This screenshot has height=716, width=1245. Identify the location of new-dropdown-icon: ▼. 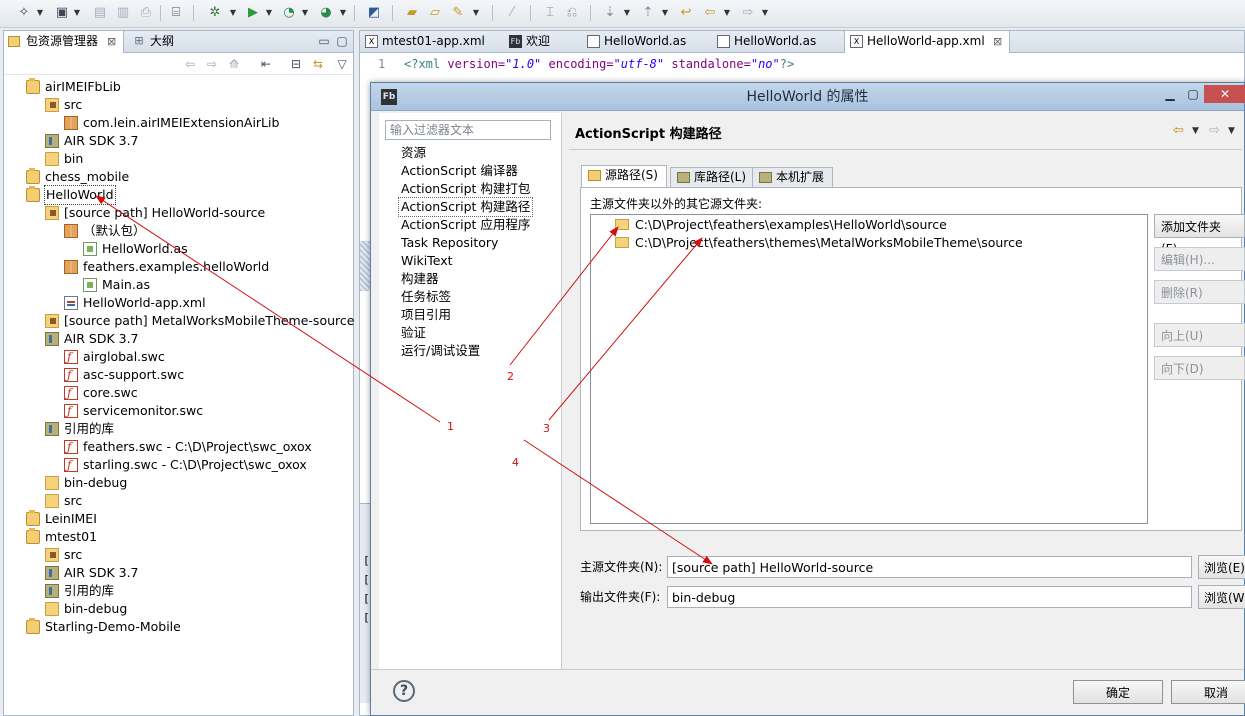
(40, 13).